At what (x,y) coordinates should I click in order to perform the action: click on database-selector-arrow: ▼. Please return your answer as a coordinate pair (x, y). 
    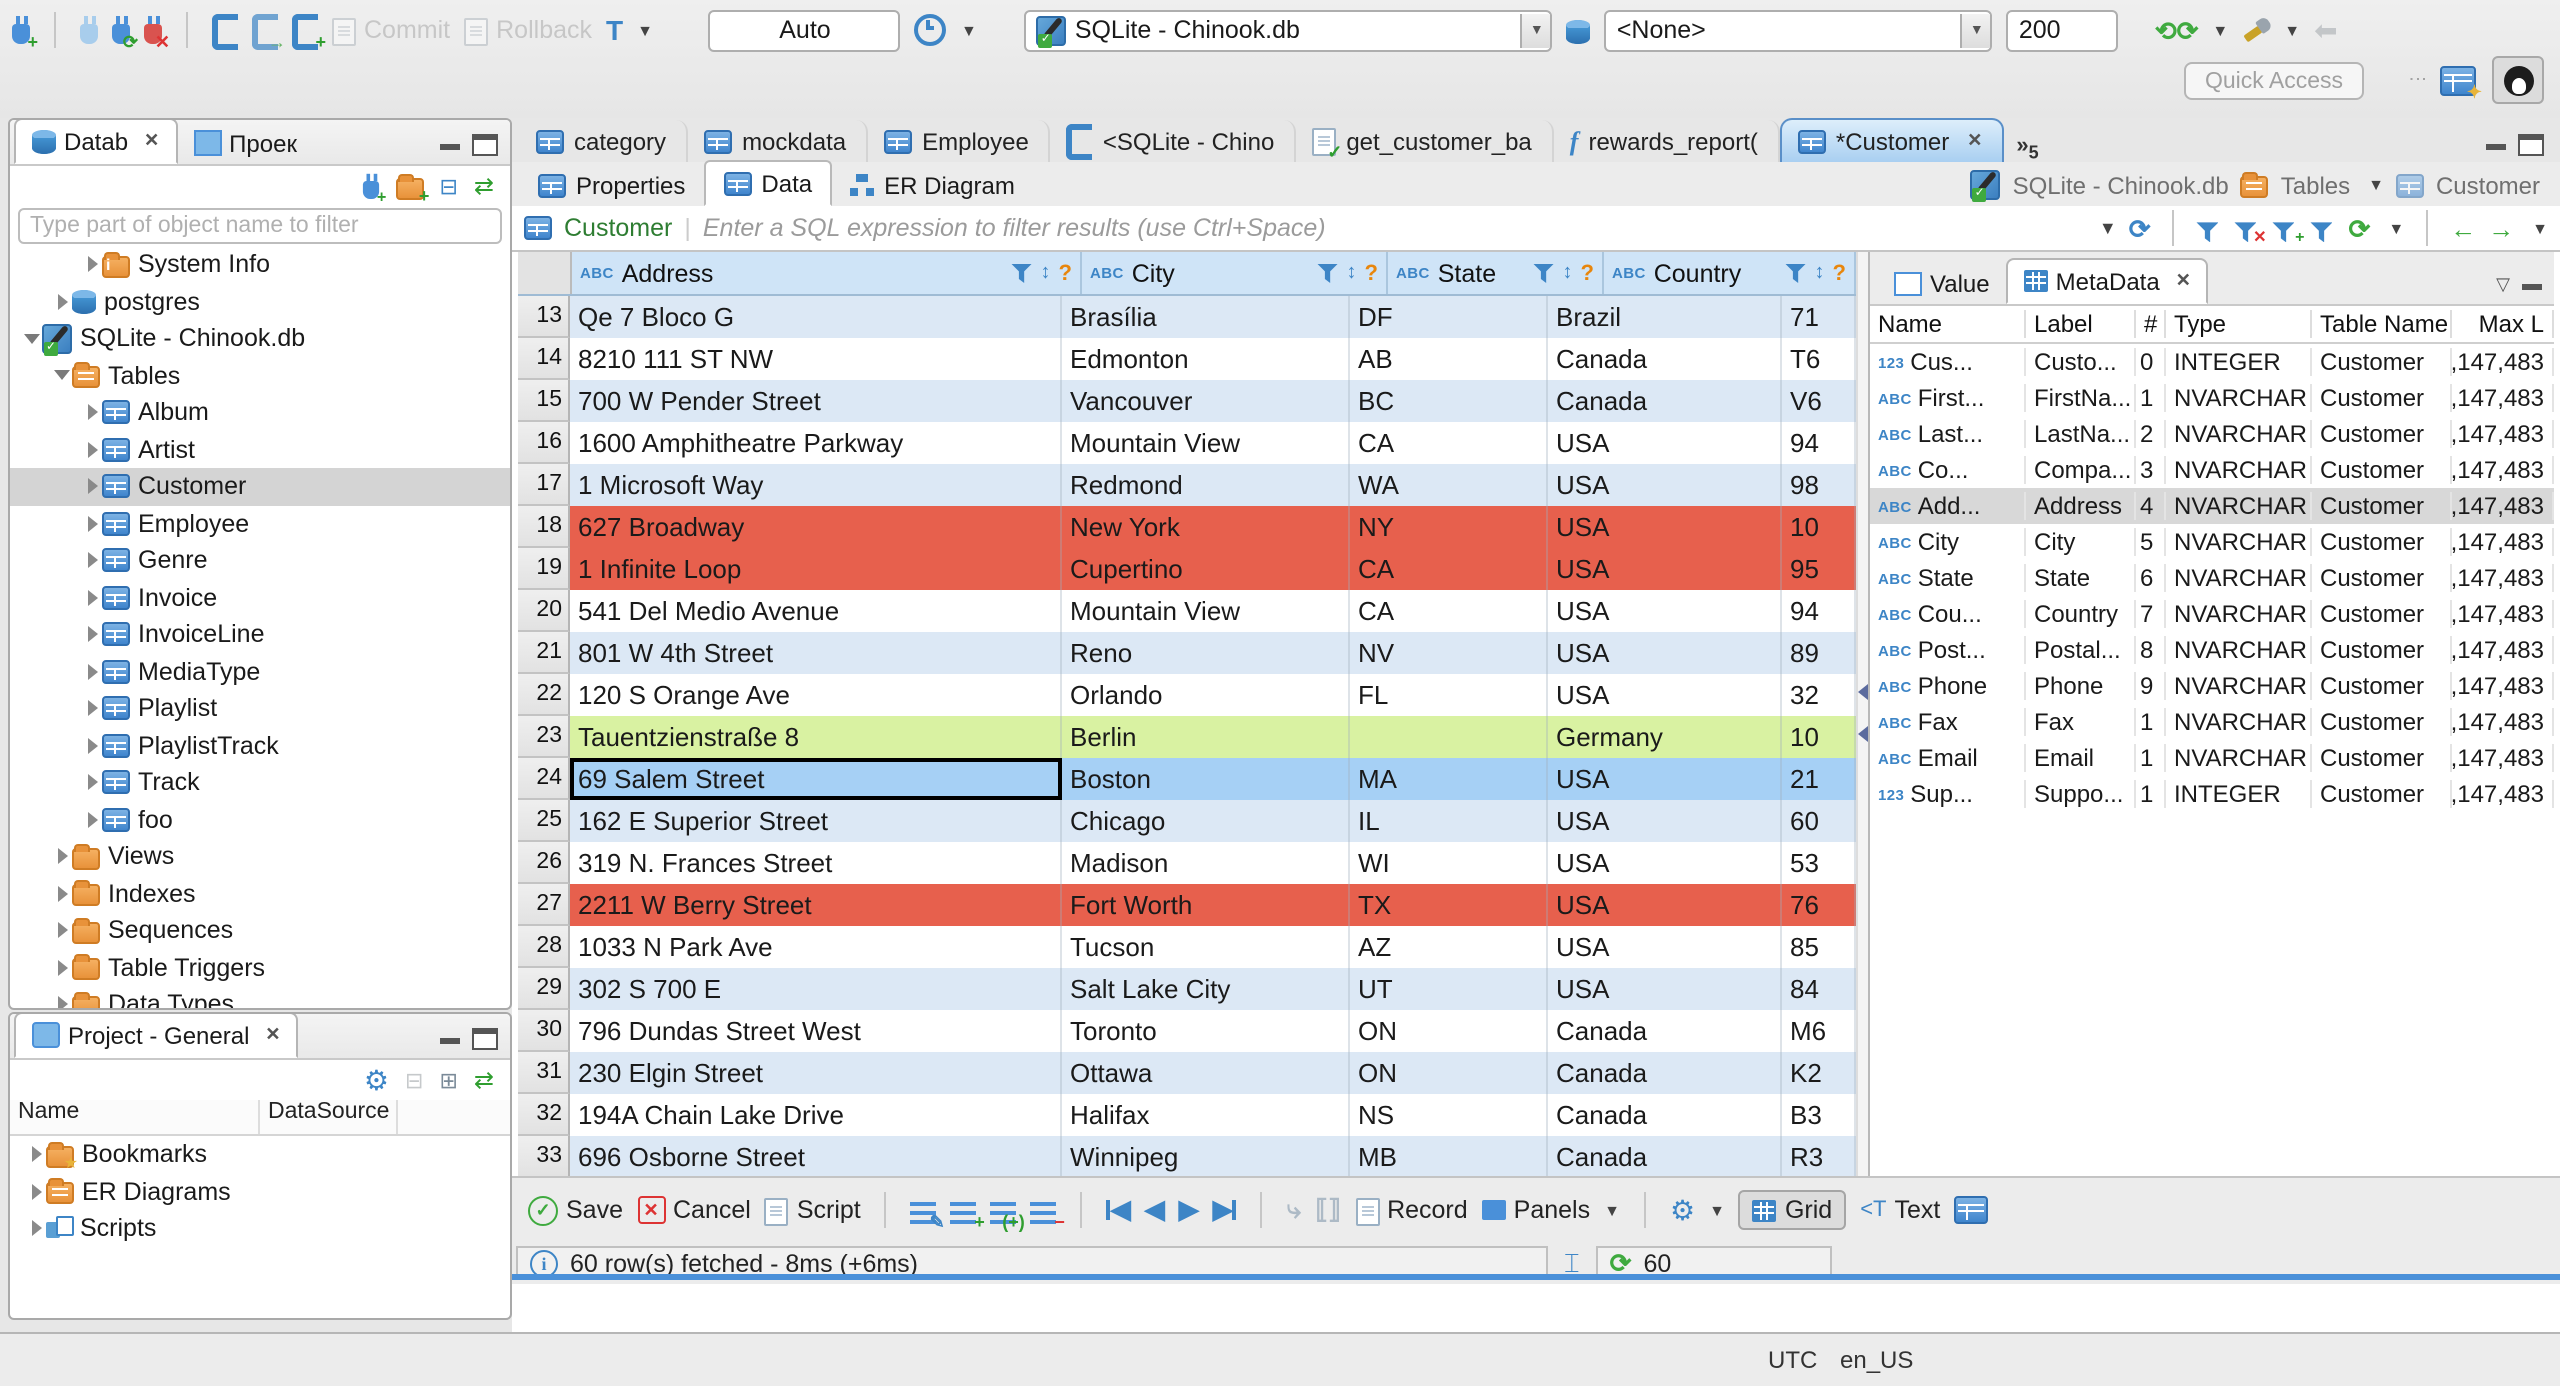
    Looking at the image, I should click on (1535, 30).